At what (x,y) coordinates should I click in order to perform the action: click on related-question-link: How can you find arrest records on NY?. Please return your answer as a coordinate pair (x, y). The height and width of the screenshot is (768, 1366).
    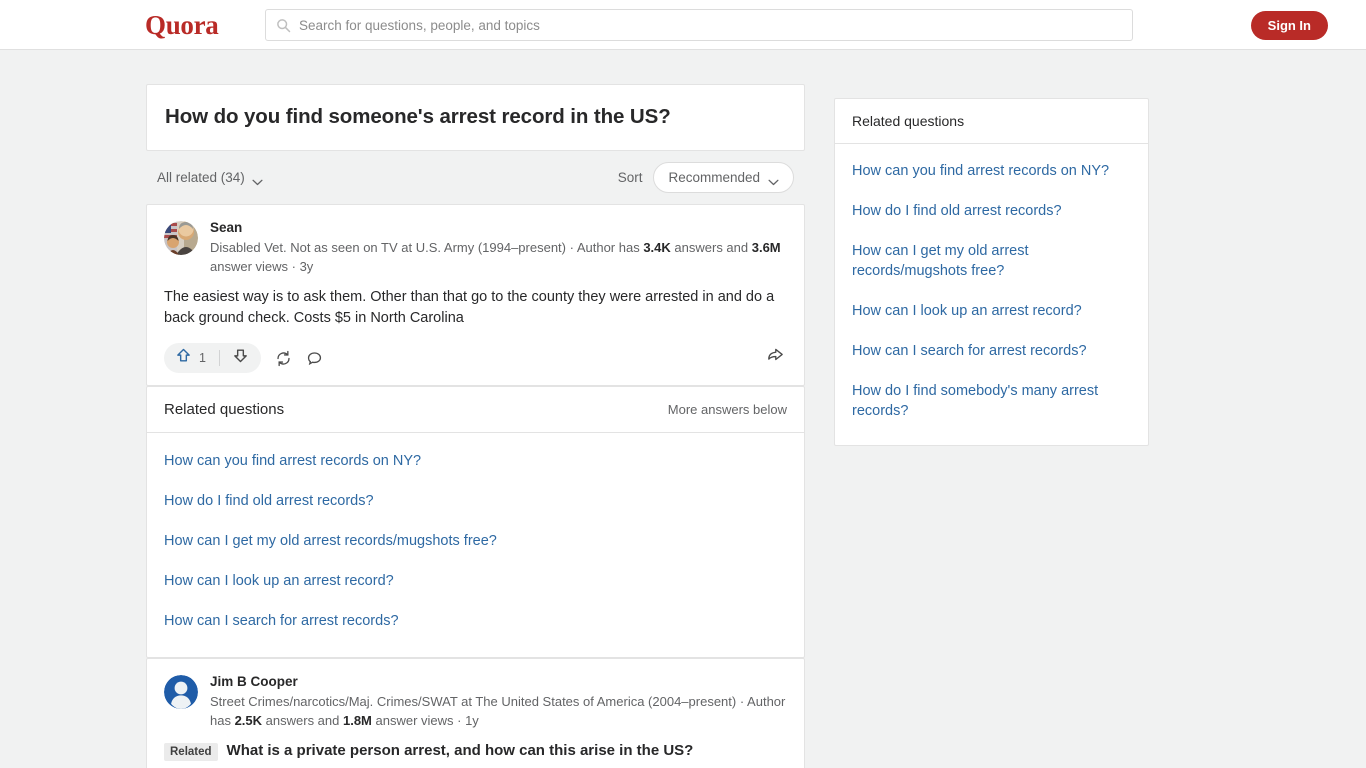
    Looking at the image, I should click on (475, 461).